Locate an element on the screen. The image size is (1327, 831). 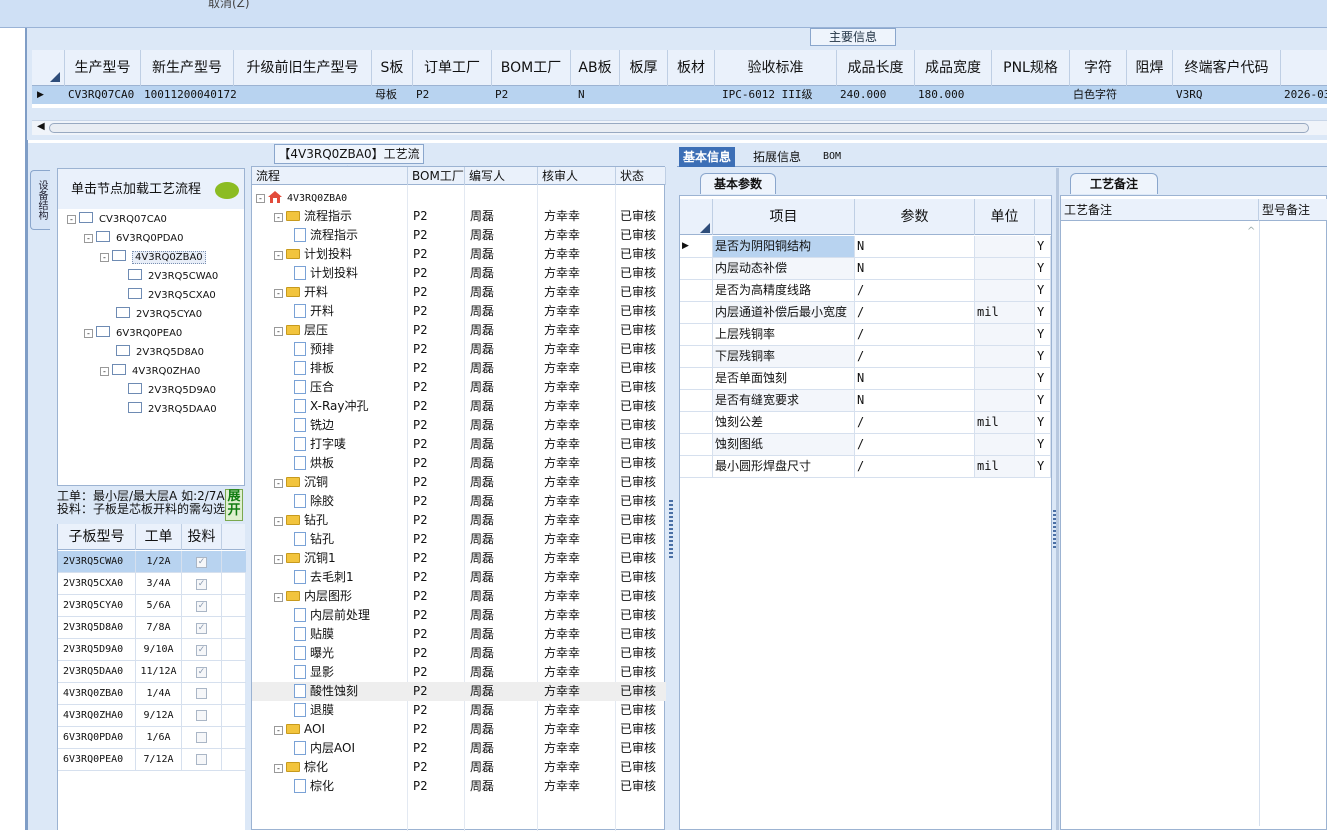
param-row: 是否为高精度线路 / Y is located at coordinates (865, 291).